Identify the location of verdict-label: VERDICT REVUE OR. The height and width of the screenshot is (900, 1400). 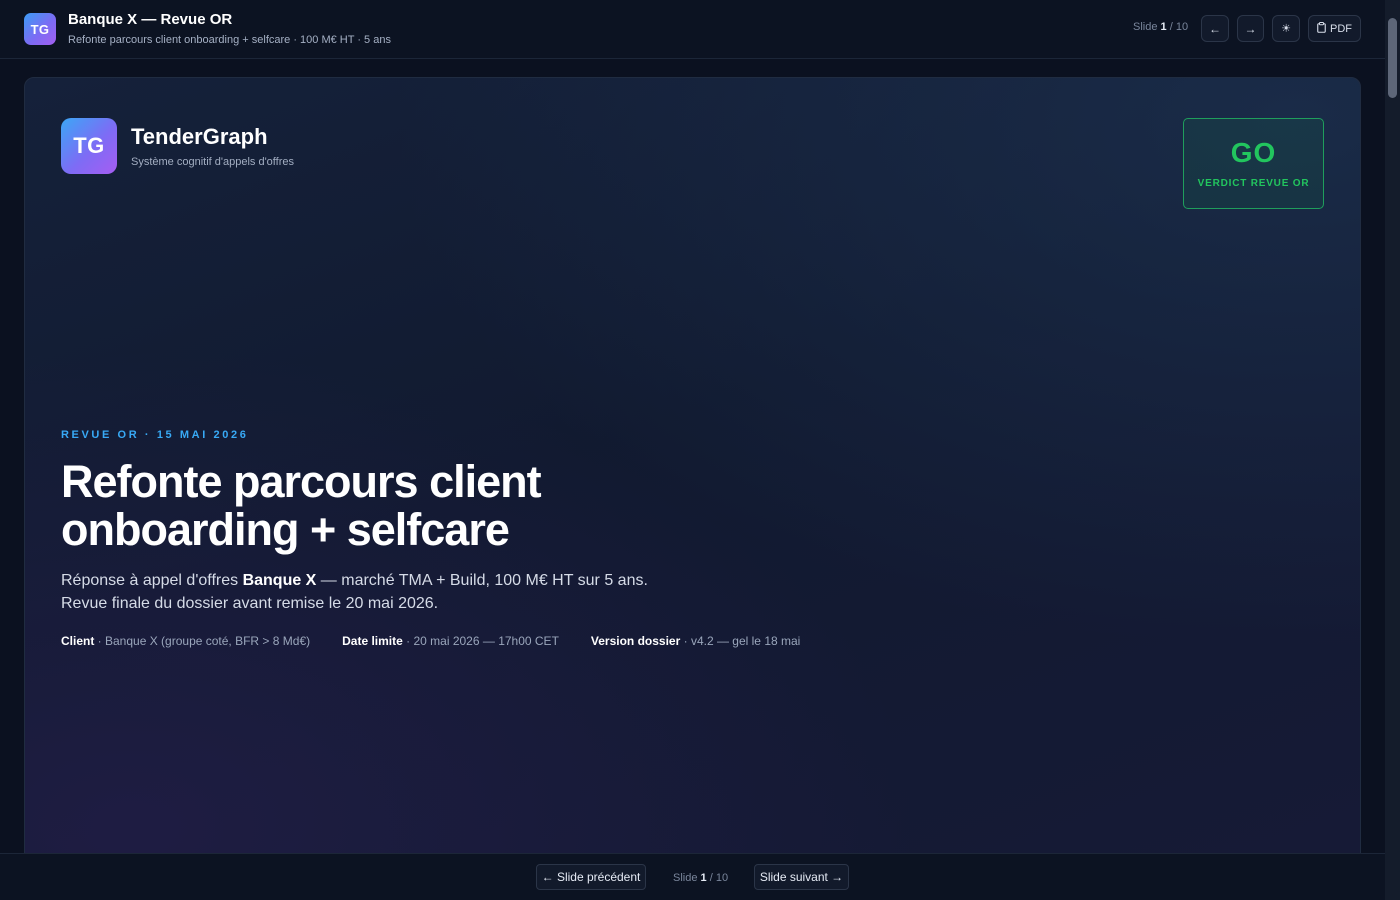
(1253, 183).